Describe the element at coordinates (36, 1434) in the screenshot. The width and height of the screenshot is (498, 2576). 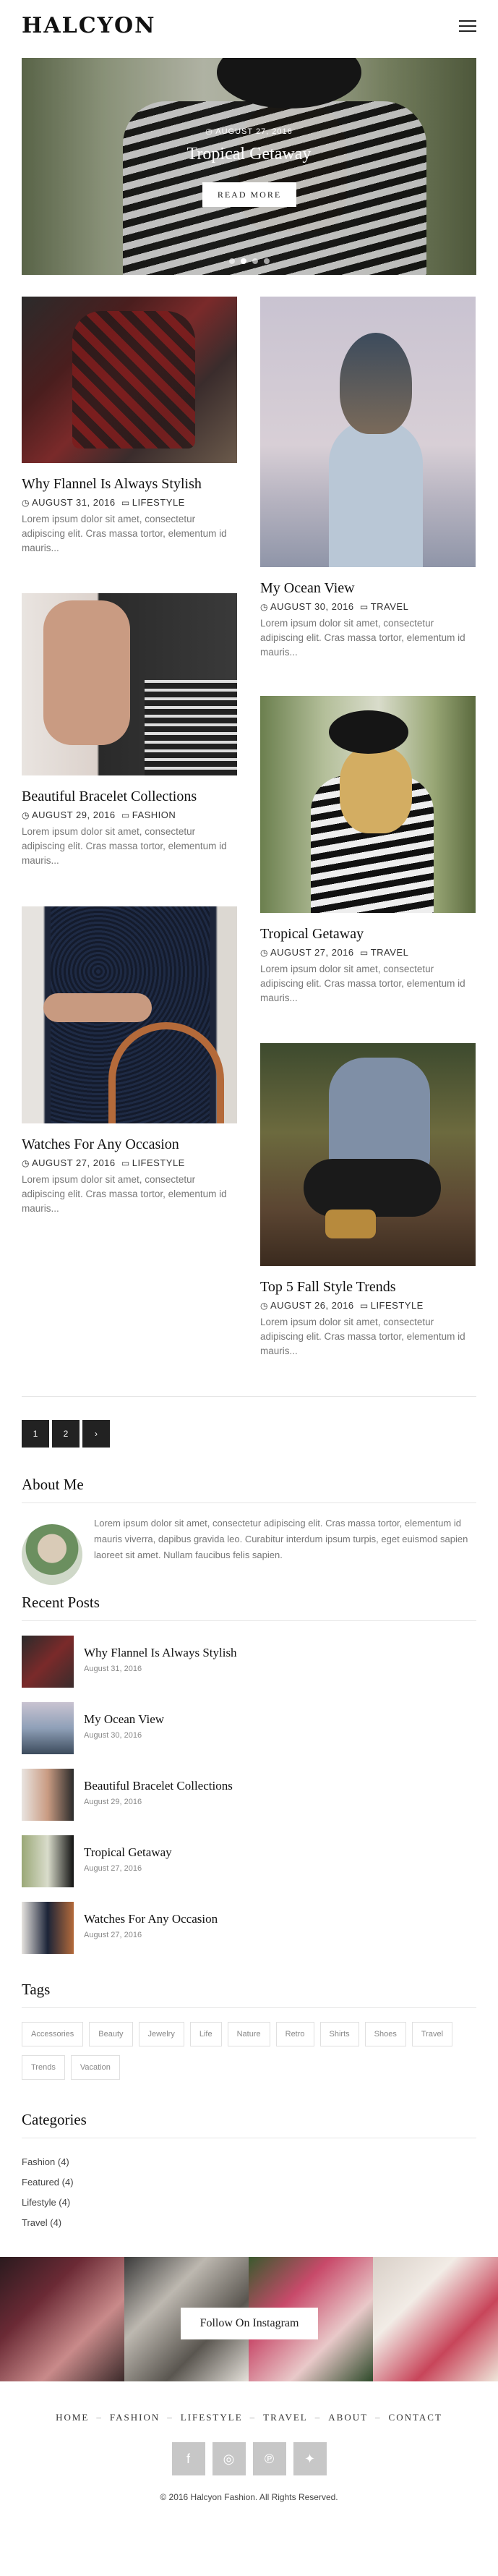
I see `page-1-button: 1` at that location.